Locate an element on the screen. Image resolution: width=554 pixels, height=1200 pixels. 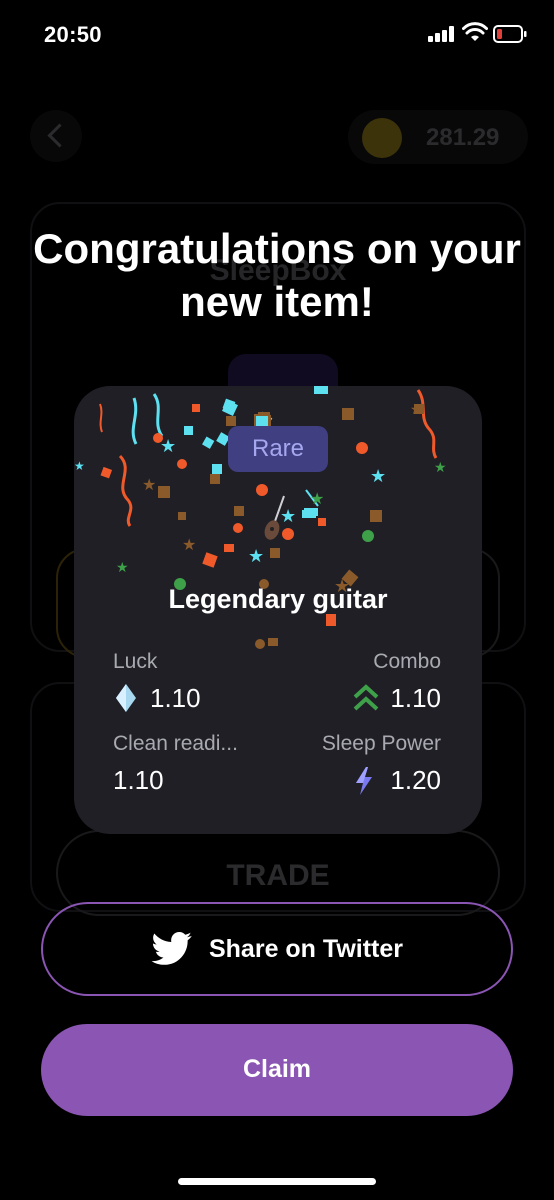
claim-button: Claim is located at coordinates (277, 1070).